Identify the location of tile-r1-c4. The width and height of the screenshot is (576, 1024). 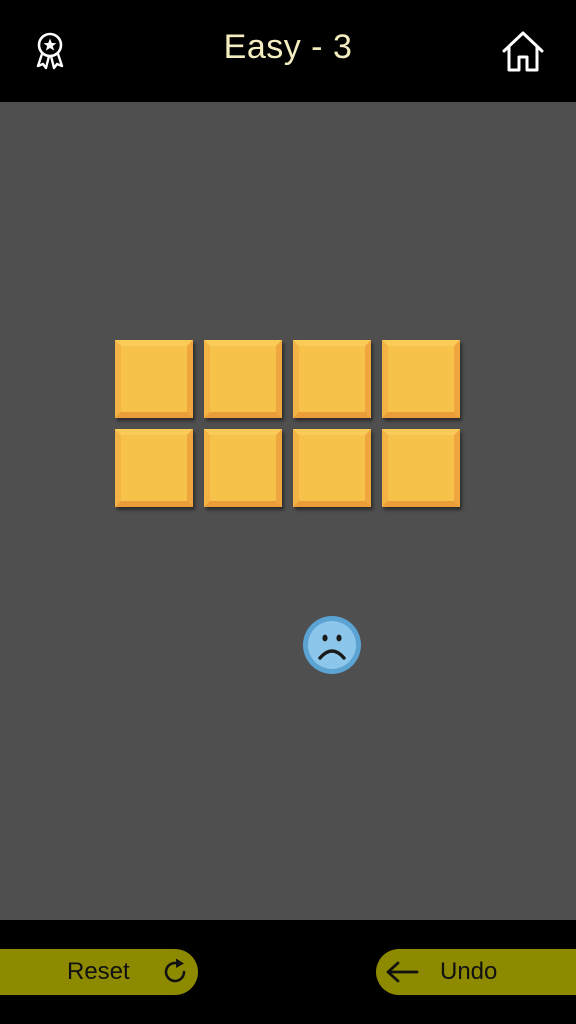
(421, 379).